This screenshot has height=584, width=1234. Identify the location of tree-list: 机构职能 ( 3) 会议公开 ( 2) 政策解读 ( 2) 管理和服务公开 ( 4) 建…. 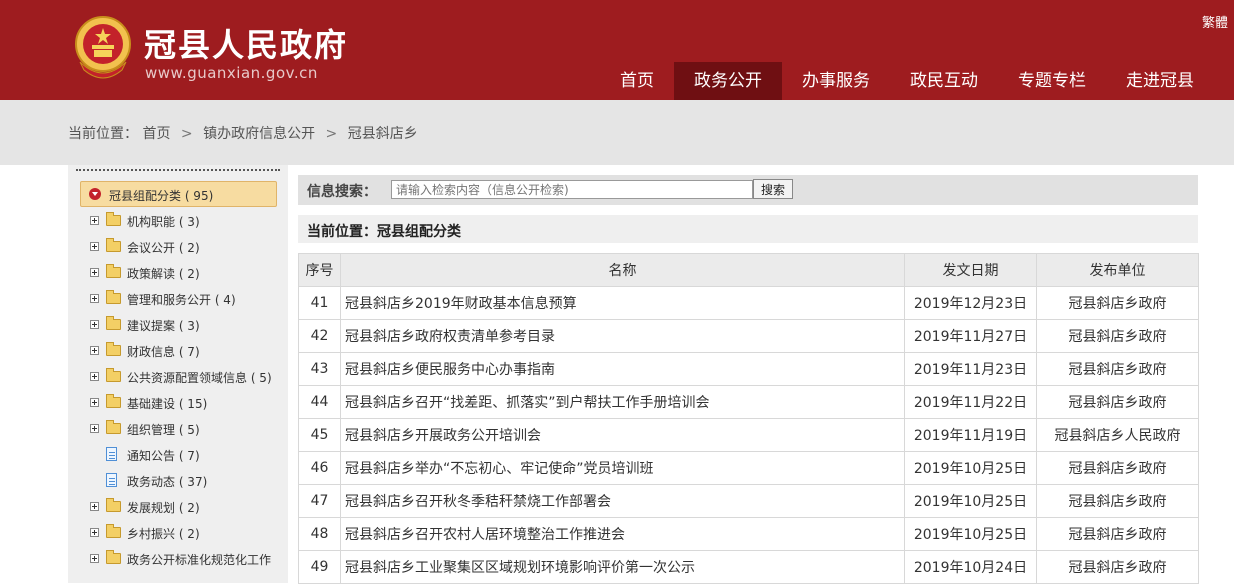
(188, 393).